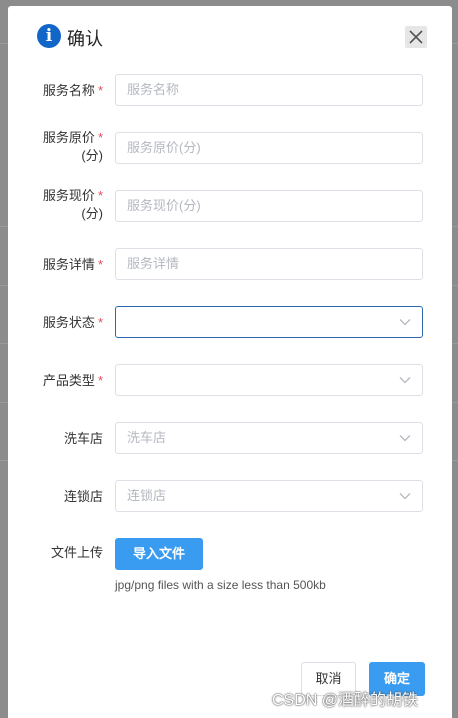 This screenshot has height=718, width=458. Describe the element at coordinates (147, 495) in the screenshot. I see `chain-store-placeholder: 连锁店` at that location.